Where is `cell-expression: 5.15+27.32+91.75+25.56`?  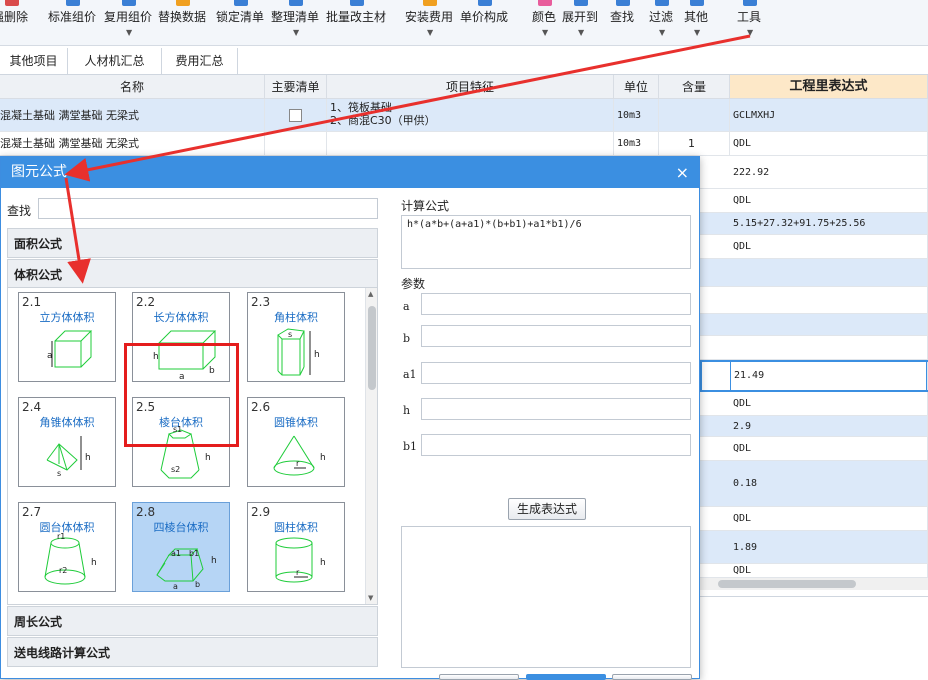 cell-expression: 5.15+27.32+91.75+25.56 is located at coordinates (829, 223).